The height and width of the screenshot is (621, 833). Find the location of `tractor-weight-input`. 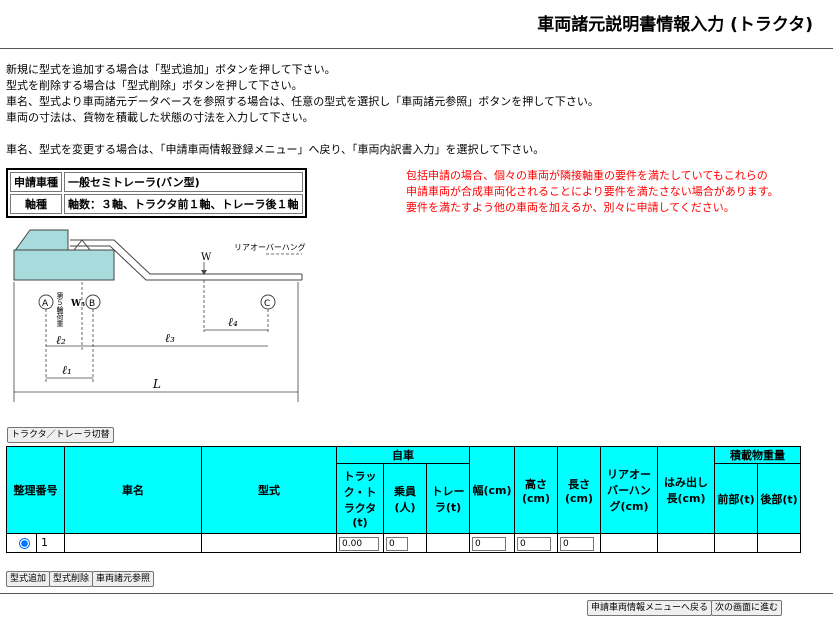

tractor-weight-input is located at coordinates (359, 543).